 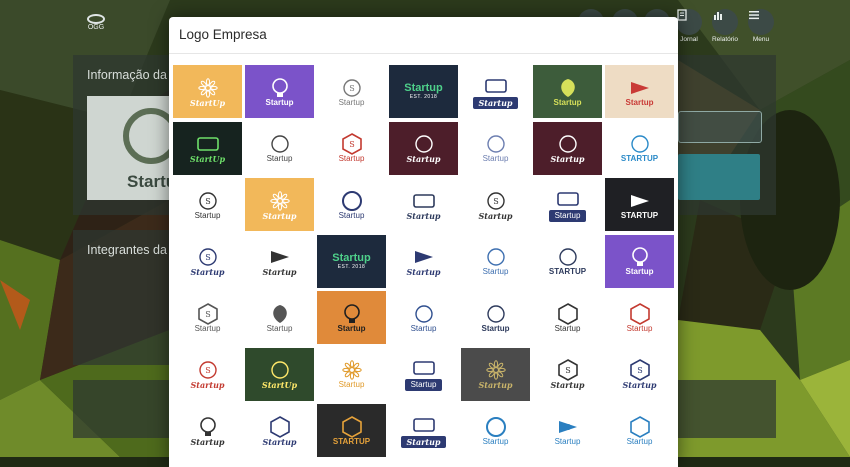 I want to click on logo-option-46: Startup, so click(x=423, y=430).